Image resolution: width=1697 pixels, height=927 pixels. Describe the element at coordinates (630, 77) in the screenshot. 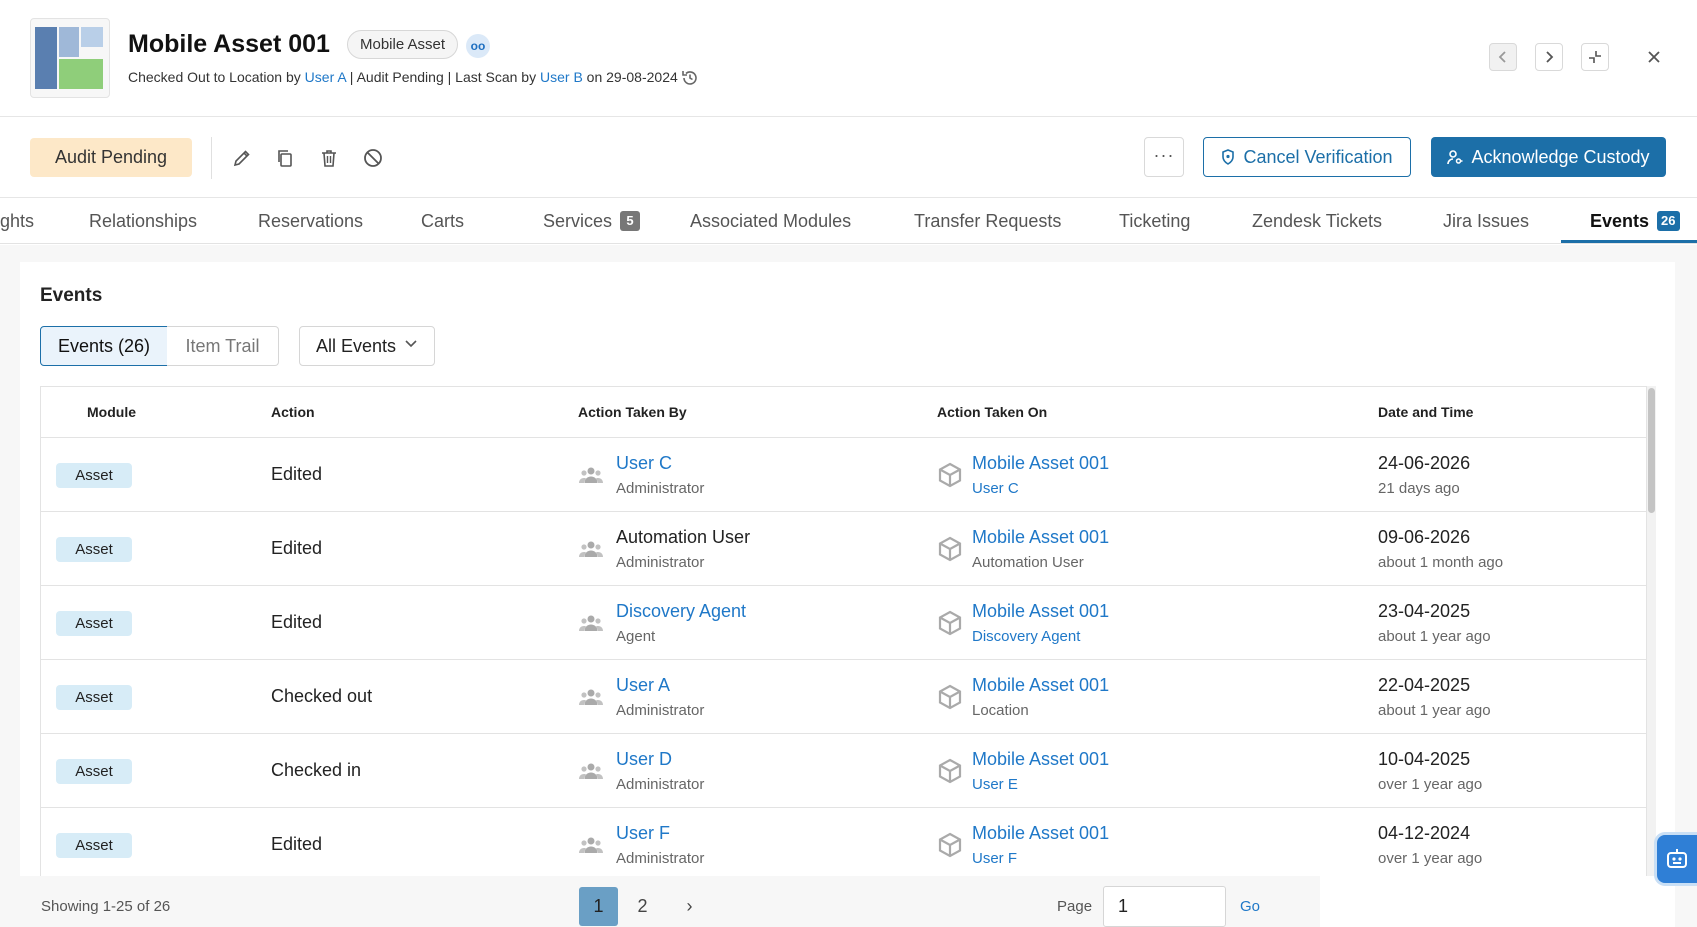

I see `status-text: on 29-08-2024` at that location.